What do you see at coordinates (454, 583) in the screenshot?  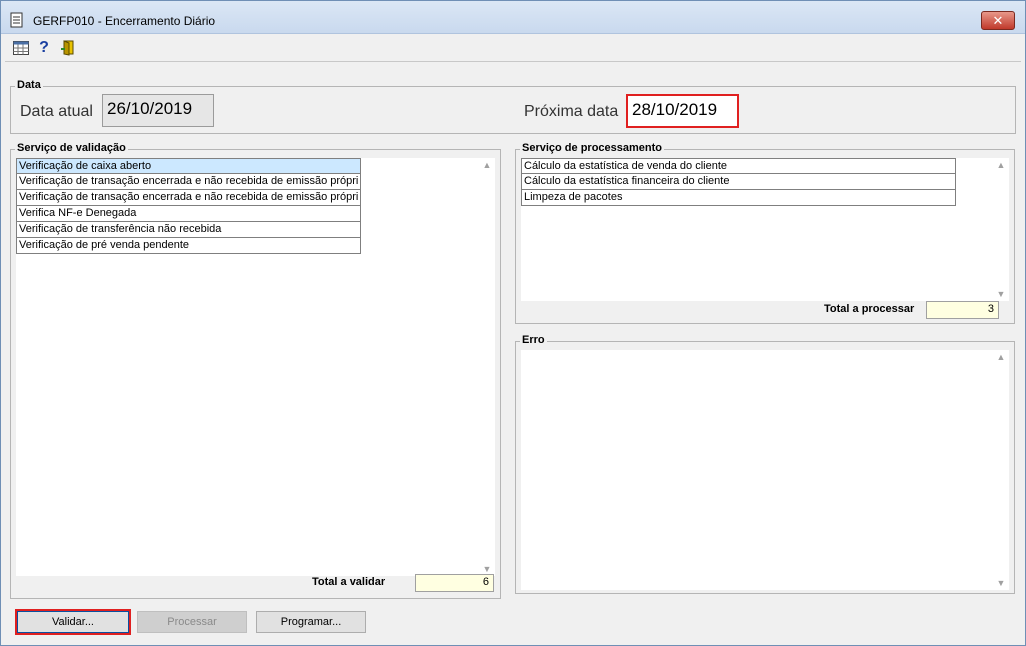 I see `total-validate-field: 6` at bounding box center [454, 583].